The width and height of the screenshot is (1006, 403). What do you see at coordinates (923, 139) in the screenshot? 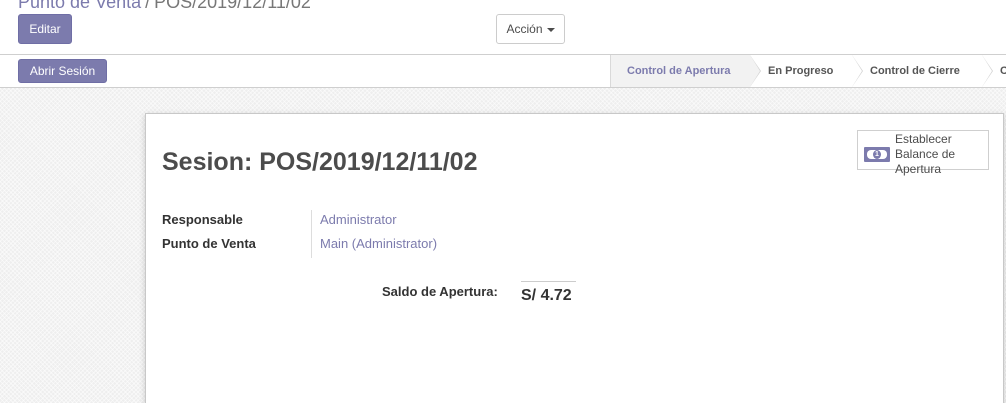
I see `balance-label-line: Establecer` at bounding box center [923, 139].